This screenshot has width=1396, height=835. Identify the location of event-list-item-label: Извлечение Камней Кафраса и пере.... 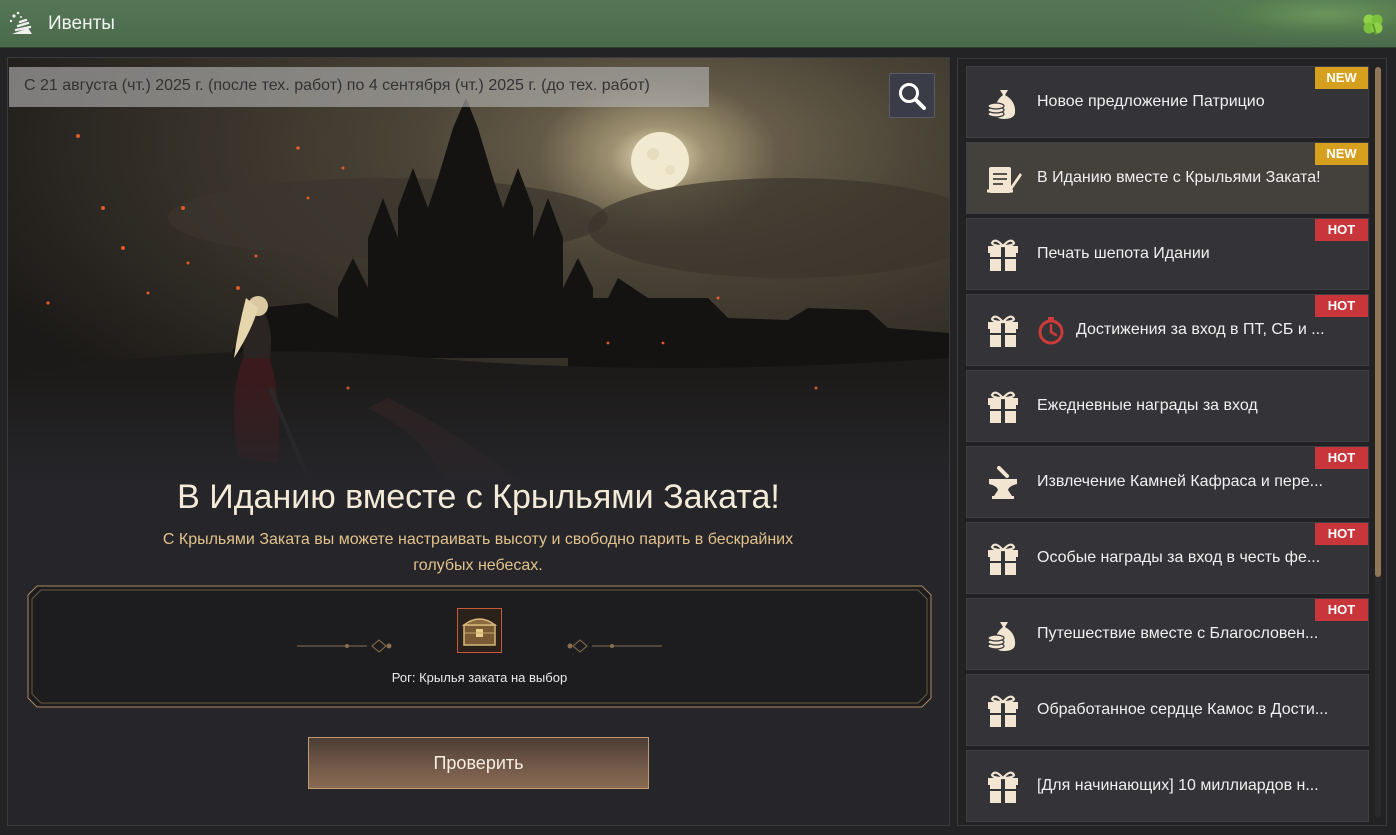
(1180, 481).